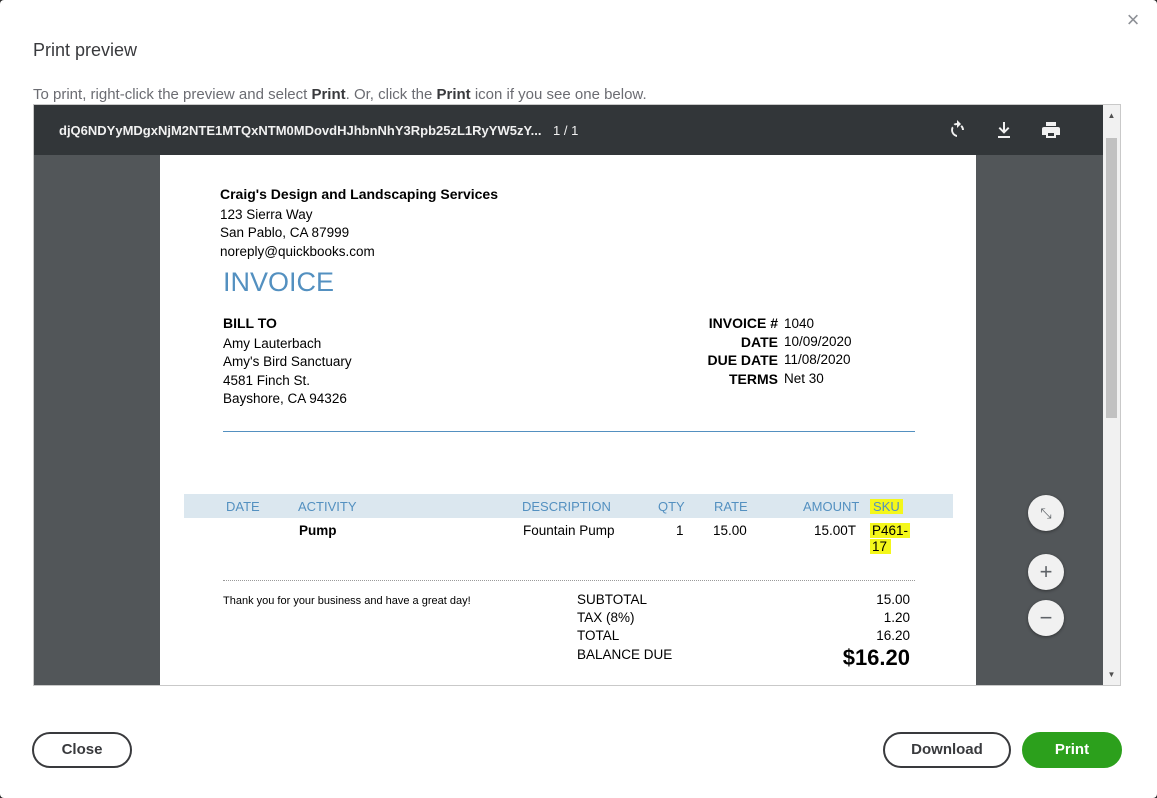 The width and height of the screenshot is (1157, 798). What do you see at coordinates (1046, 513) in the screenshot?
I see `fit-to-page-icon: ⤡` at bounding box center [1046, 513].